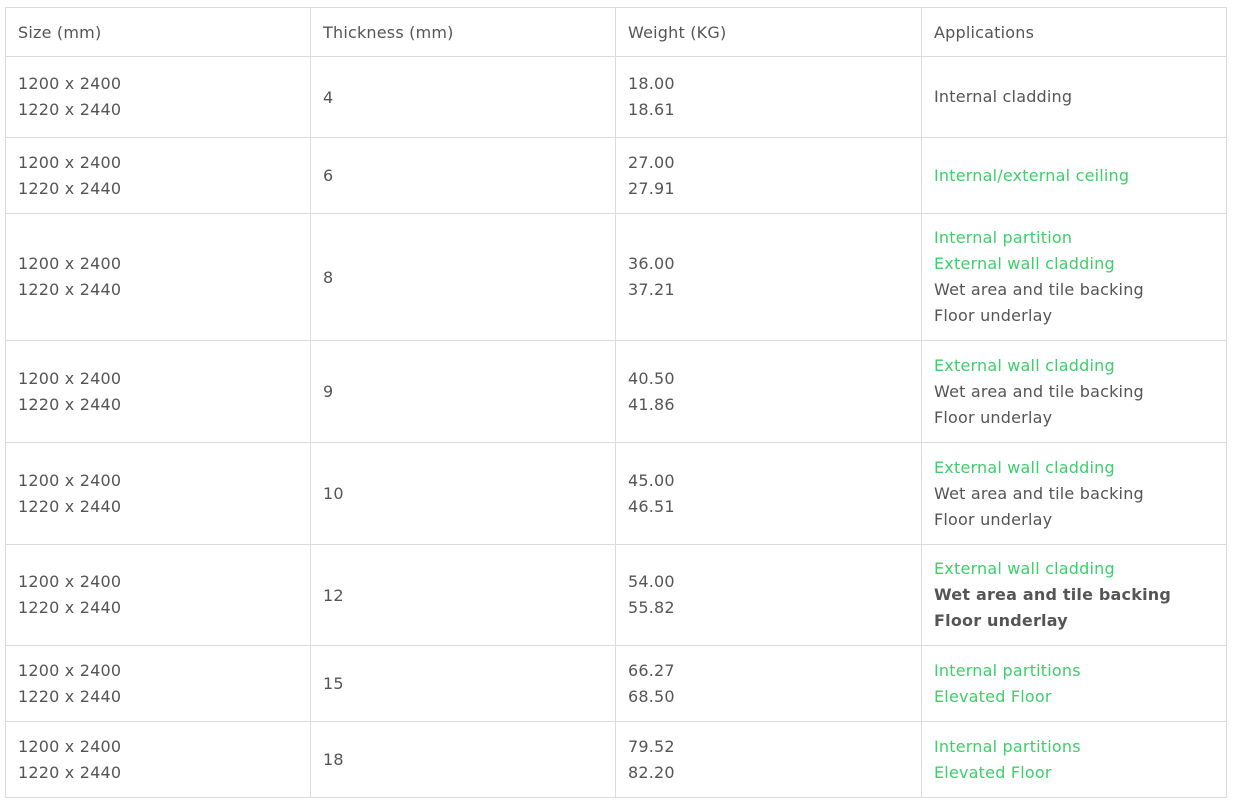 This screenshot has width=1234, height=804. Describe the element at coordinates (463, 175) in the screenshot. I see `thickness-cell: 6` at that location.